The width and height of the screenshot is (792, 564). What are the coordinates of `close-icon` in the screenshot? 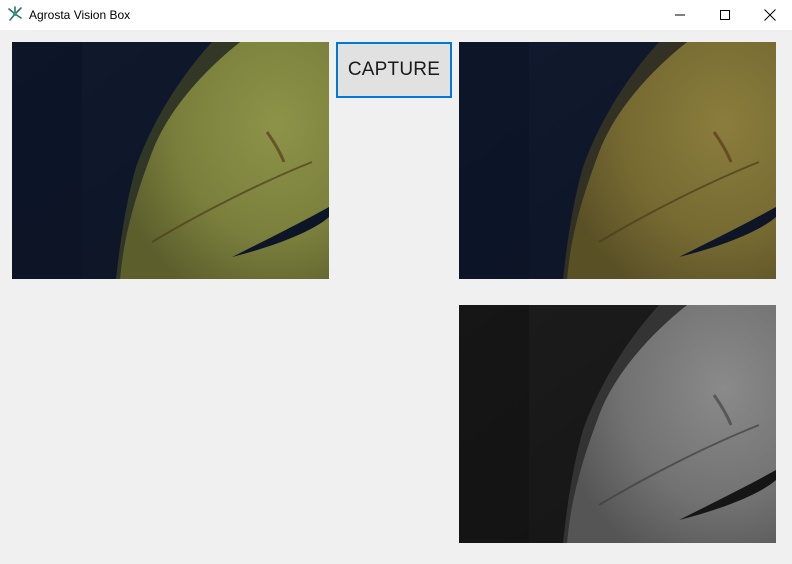 It's located at (770, 15).